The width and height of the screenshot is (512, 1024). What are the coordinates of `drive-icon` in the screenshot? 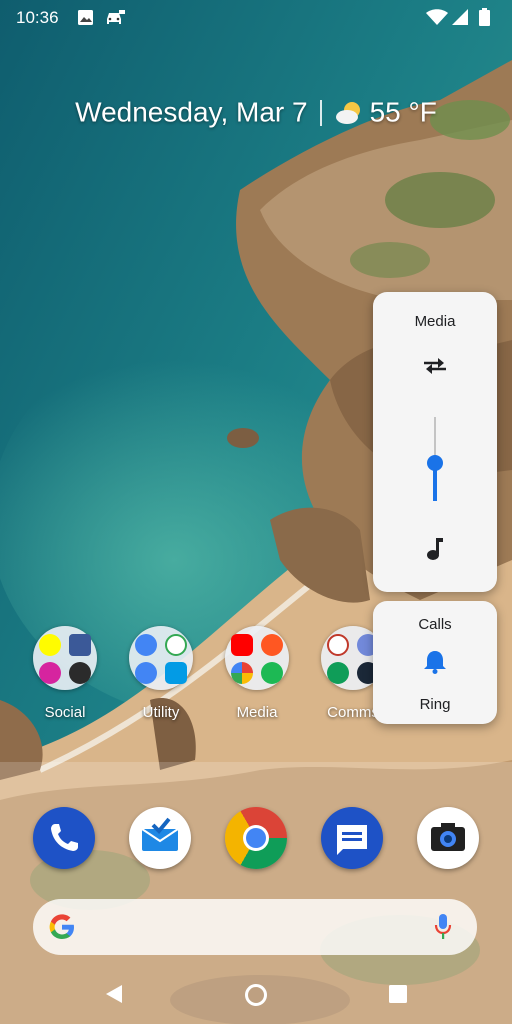 It's located at (176, 645).